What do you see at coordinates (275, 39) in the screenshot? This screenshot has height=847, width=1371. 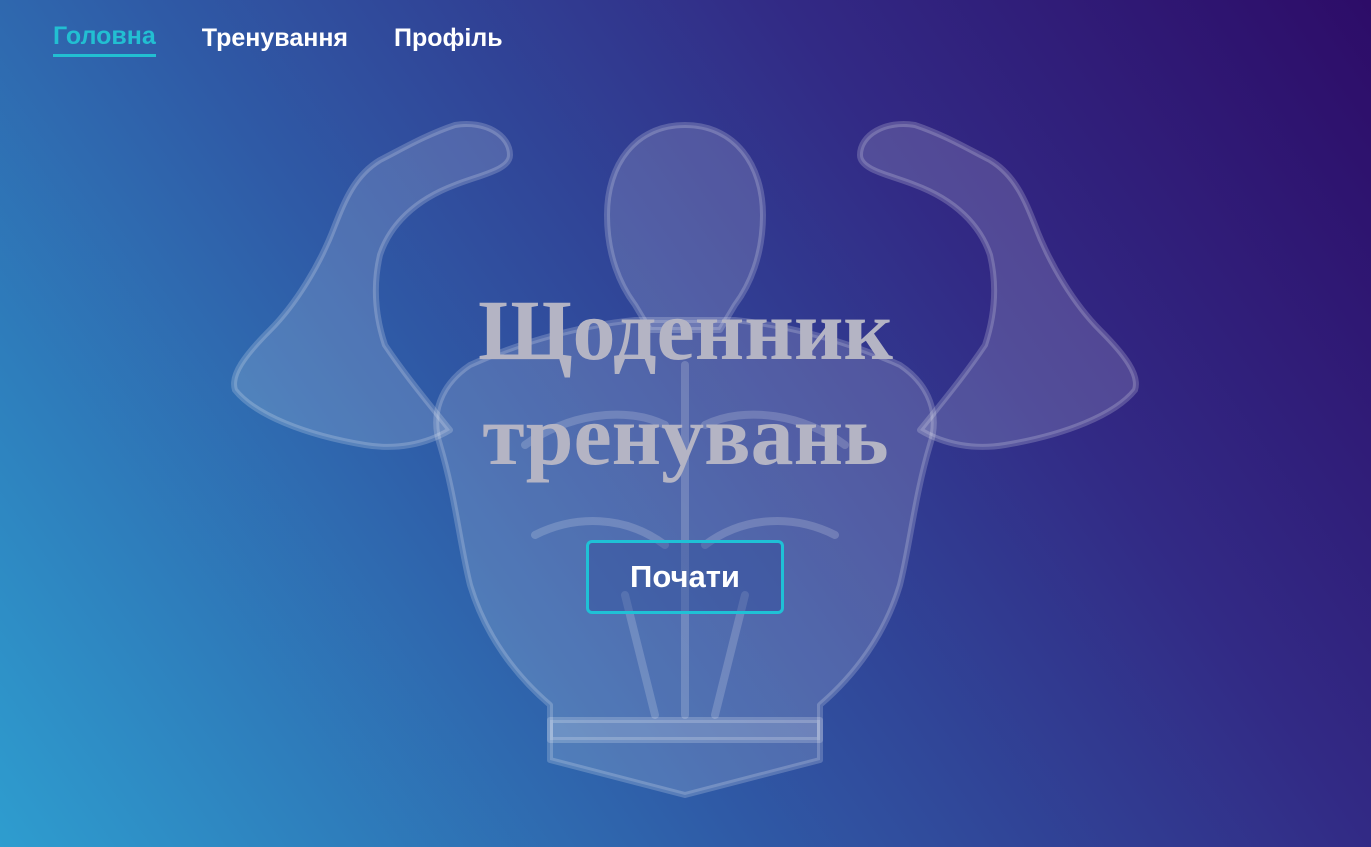 I see `nav-link-workouts: Тренування` at bounding box center [275, 39].